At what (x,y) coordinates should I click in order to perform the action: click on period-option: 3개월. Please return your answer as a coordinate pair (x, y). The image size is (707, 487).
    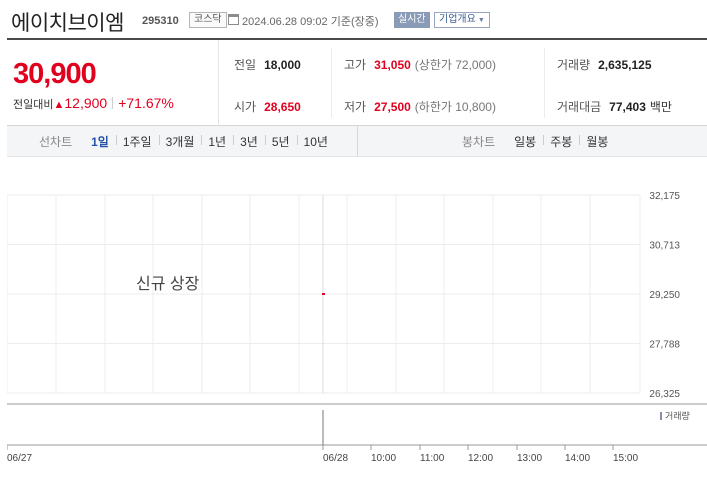
    Looking at the image, I should click on (180, 141).